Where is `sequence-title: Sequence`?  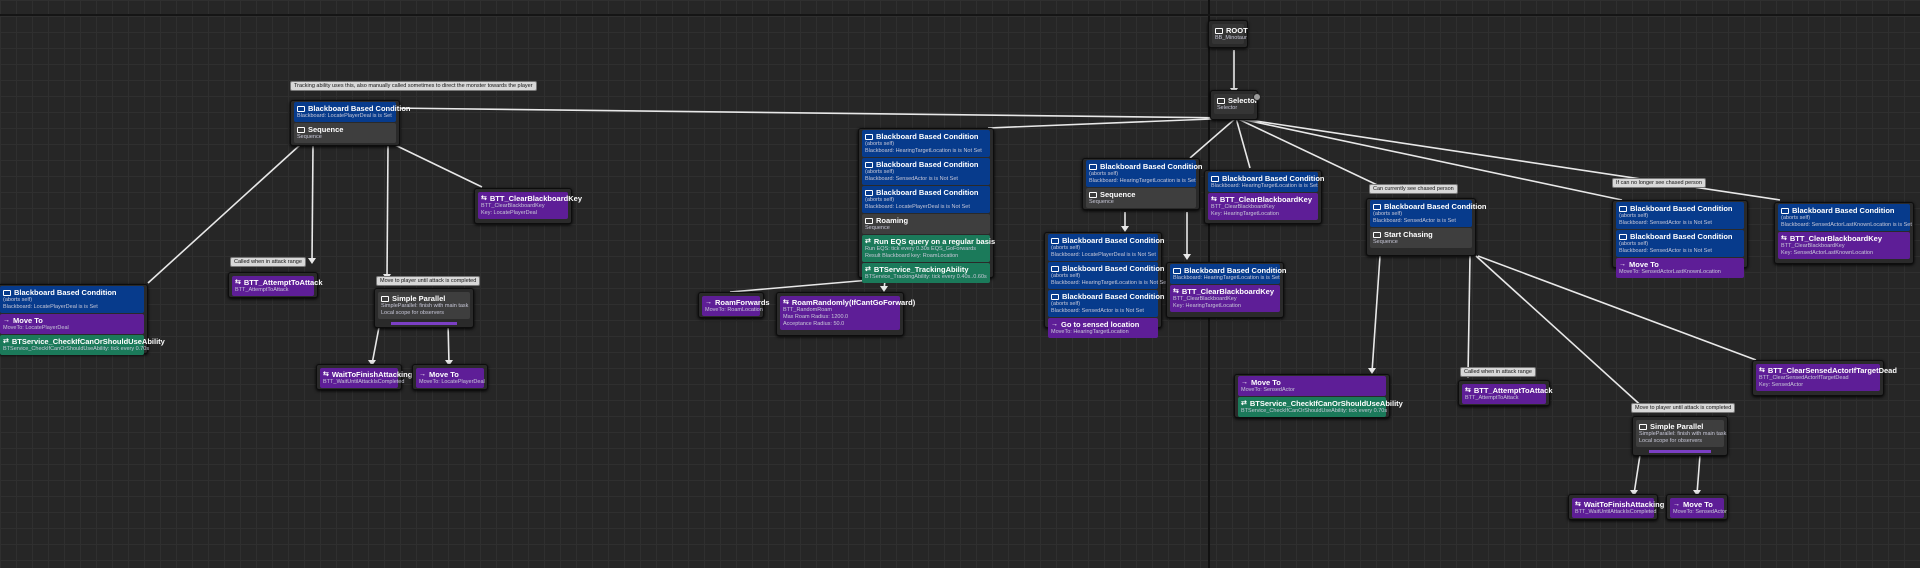
sequence-title: Sequence is located at coordinates (1118, 194).